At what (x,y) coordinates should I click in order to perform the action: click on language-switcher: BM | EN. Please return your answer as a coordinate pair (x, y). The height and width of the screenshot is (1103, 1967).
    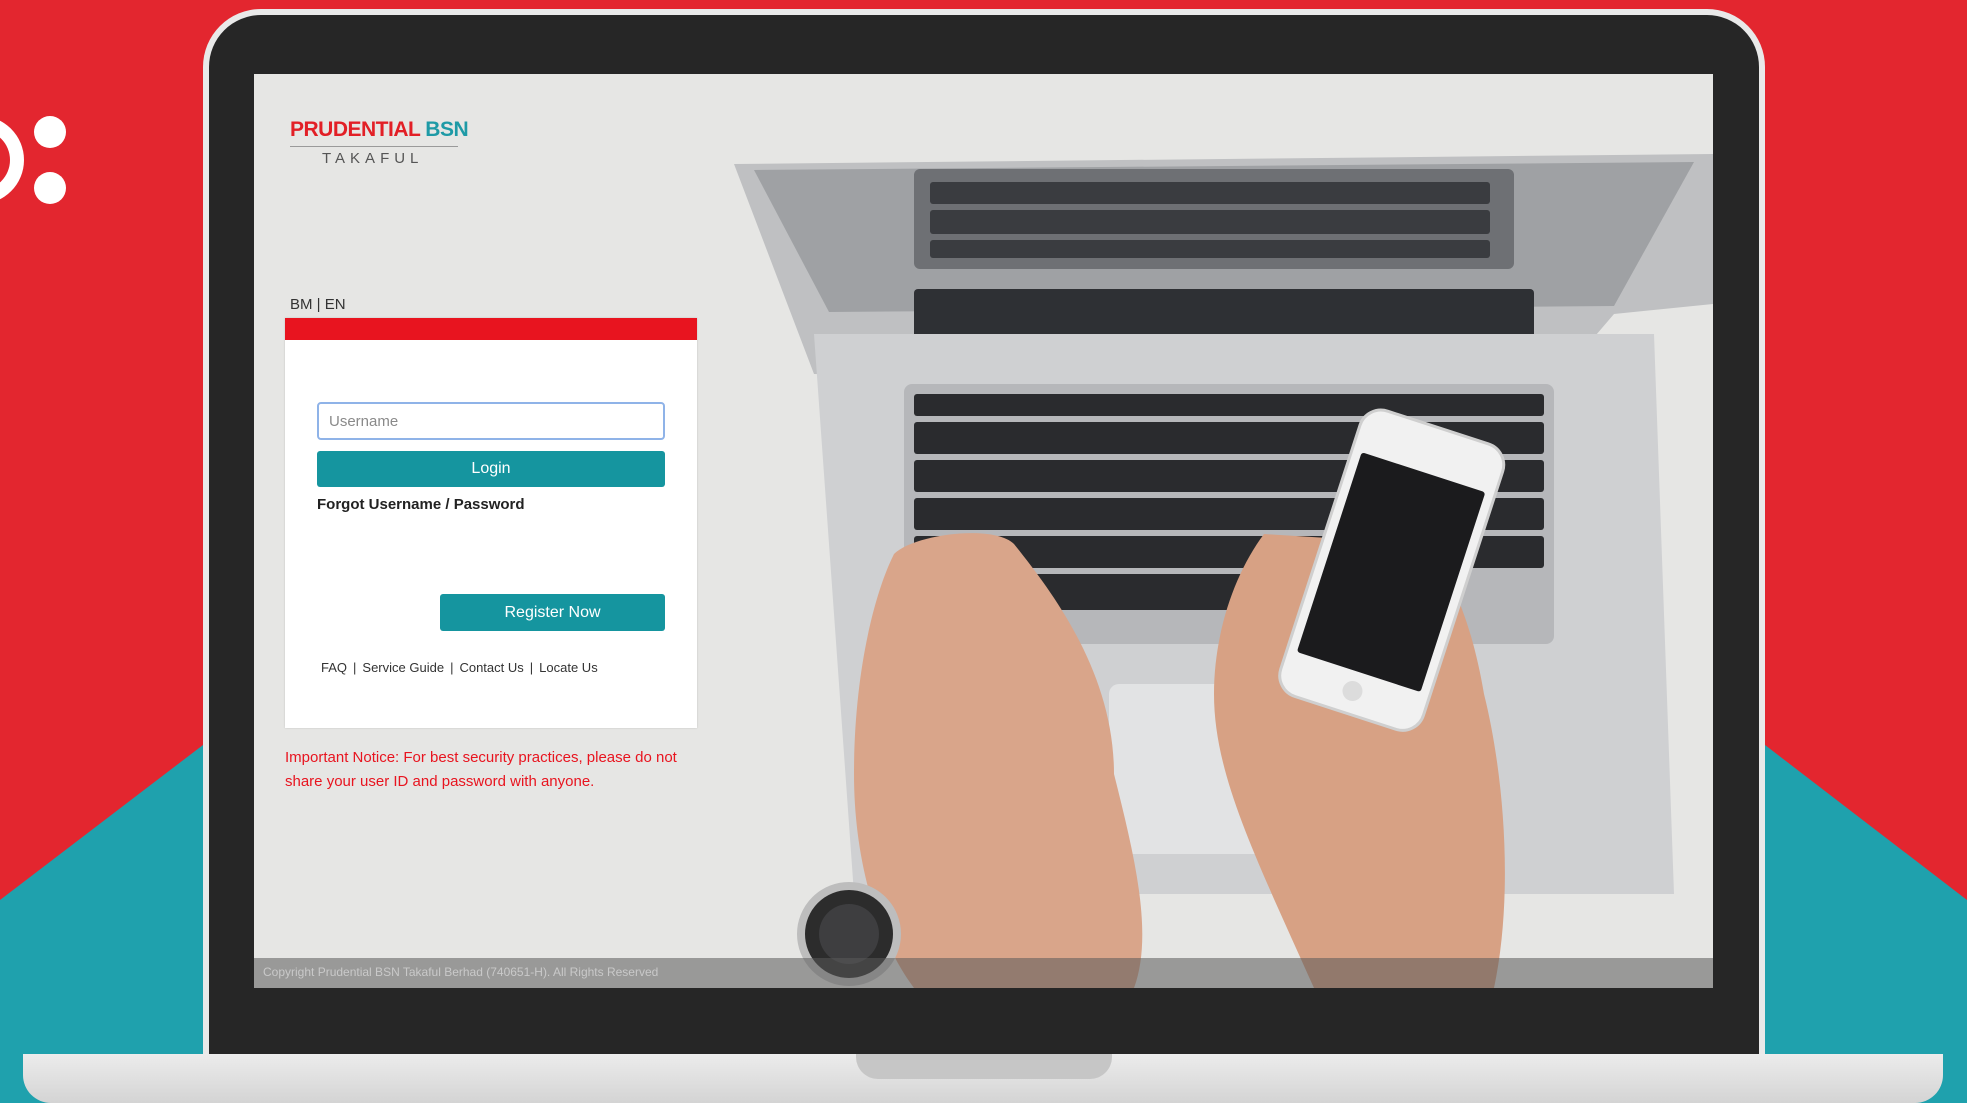
    Looking at the image, I should click on (318, 304).